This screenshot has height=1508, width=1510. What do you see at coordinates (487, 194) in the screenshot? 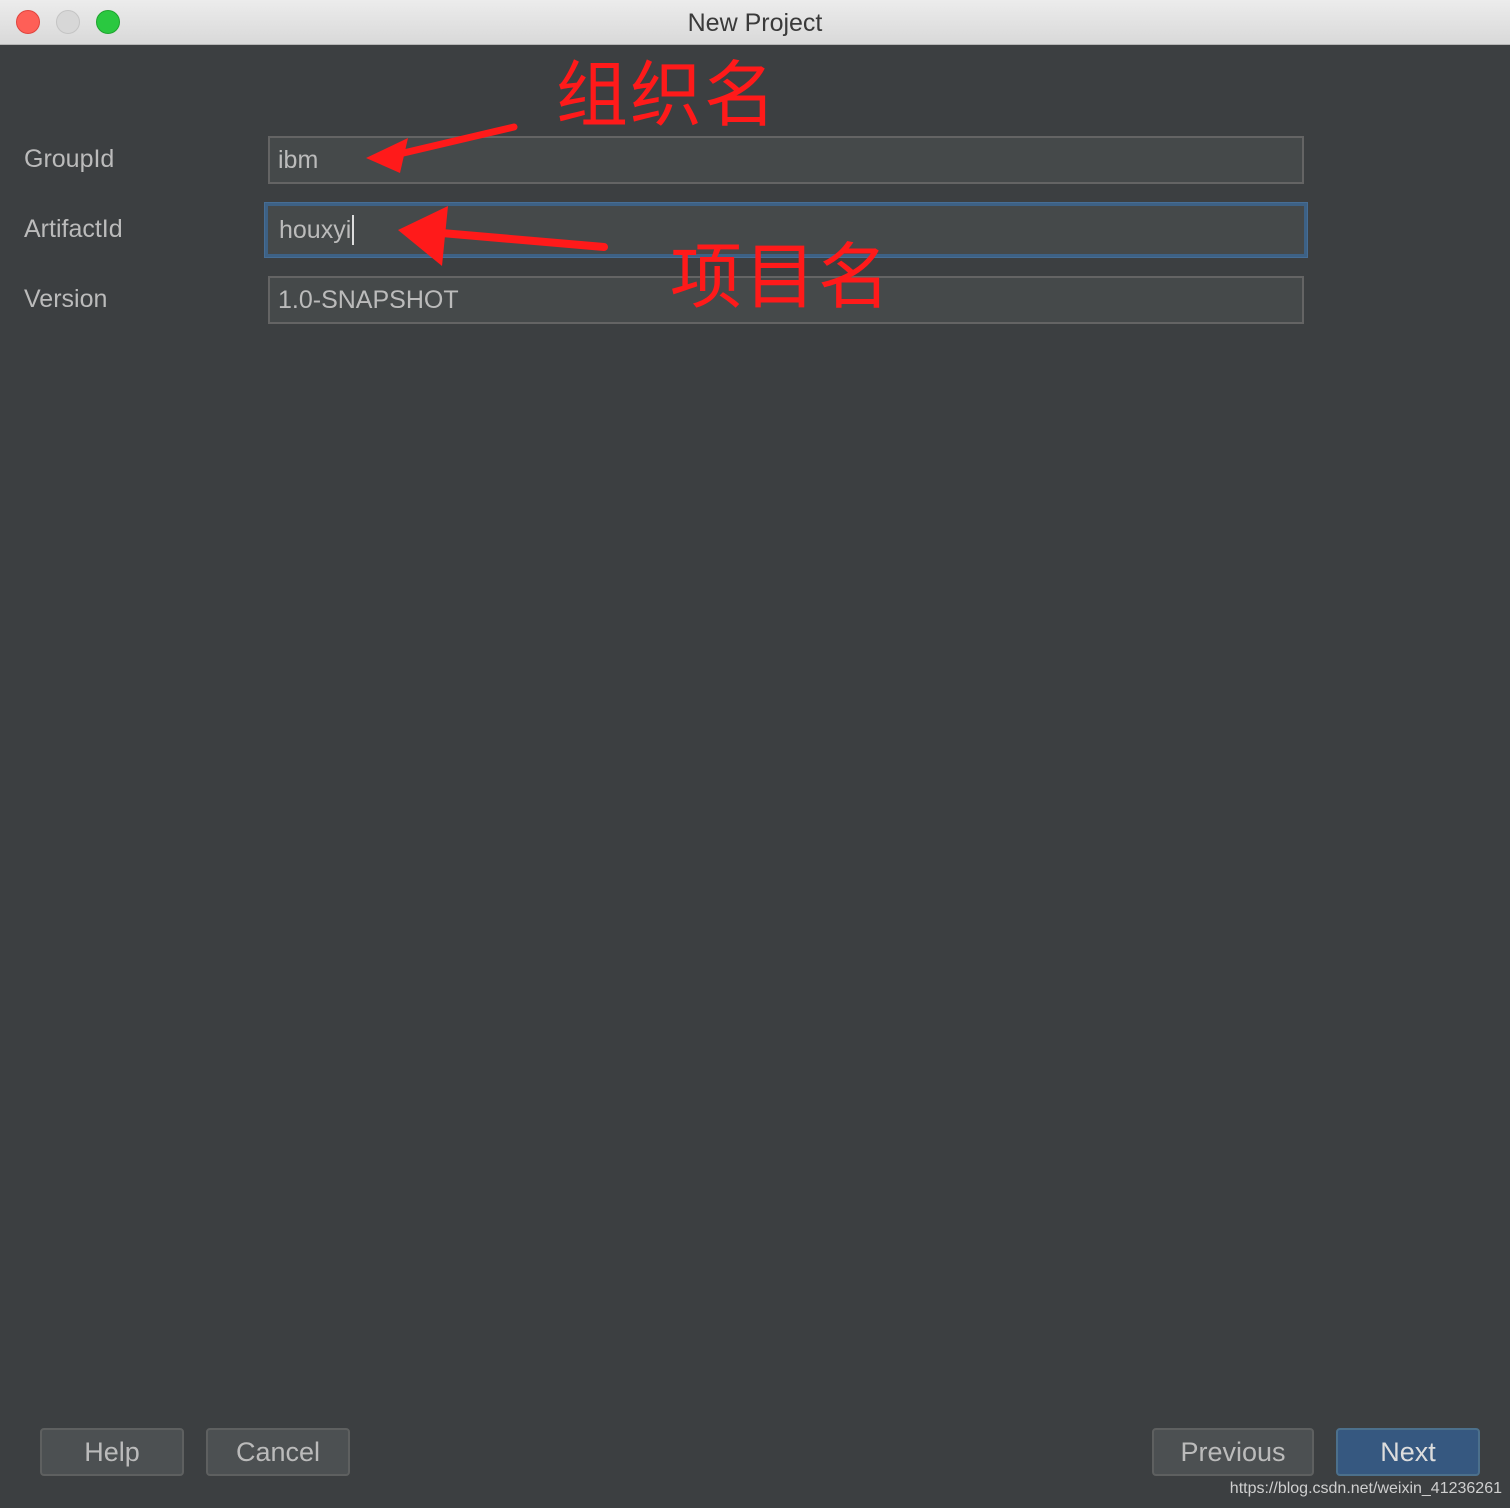
I see `annotation-arrows` at bounding box center [487, 194].